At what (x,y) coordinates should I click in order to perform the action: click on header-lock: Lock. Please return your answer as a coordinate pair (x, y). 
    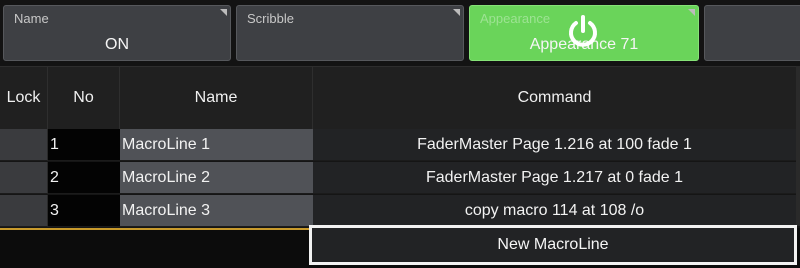
    Looking at the image, I should click on (24, 98).